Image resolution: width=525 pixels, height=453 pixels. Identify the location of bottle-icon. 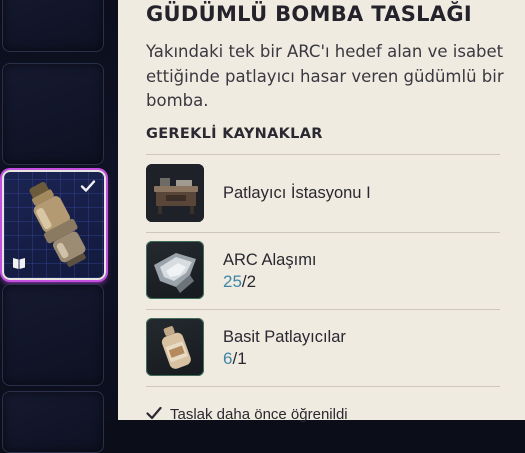
(175, 347).